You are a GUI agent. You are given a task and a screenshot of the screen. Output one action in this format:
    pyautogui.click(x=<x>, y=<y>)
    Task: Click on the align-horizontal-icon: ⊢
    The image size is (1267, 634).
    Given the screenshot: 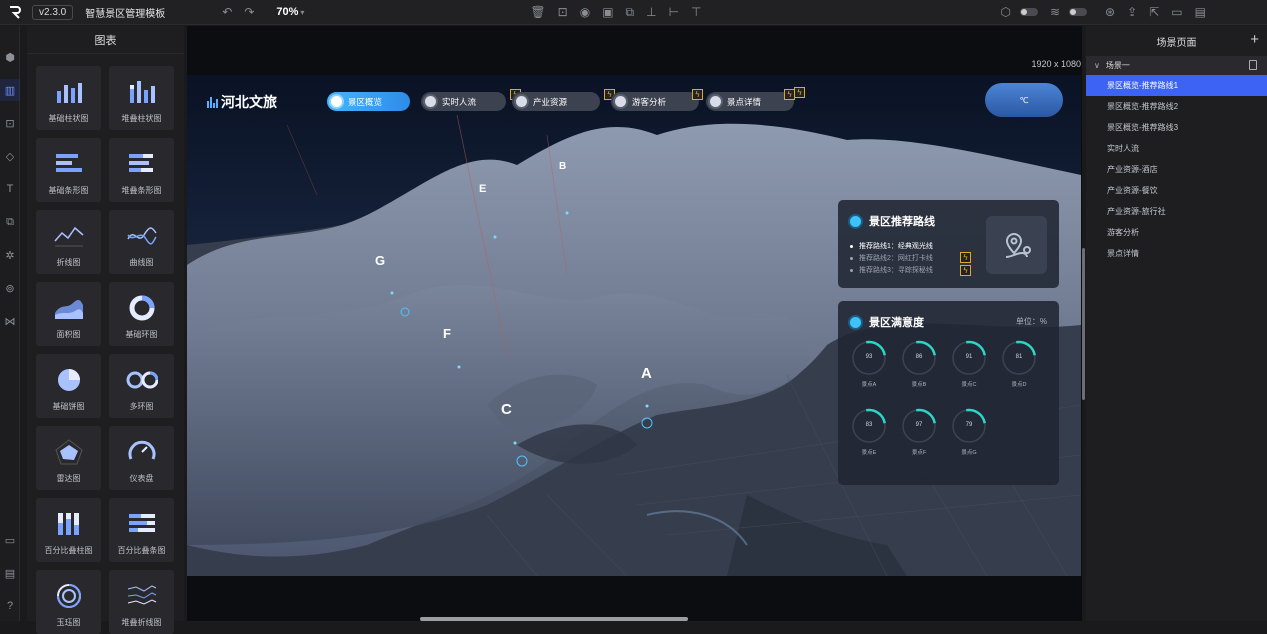 What is the action you would take?
    pyautogui.click(x=674, y=12)
    